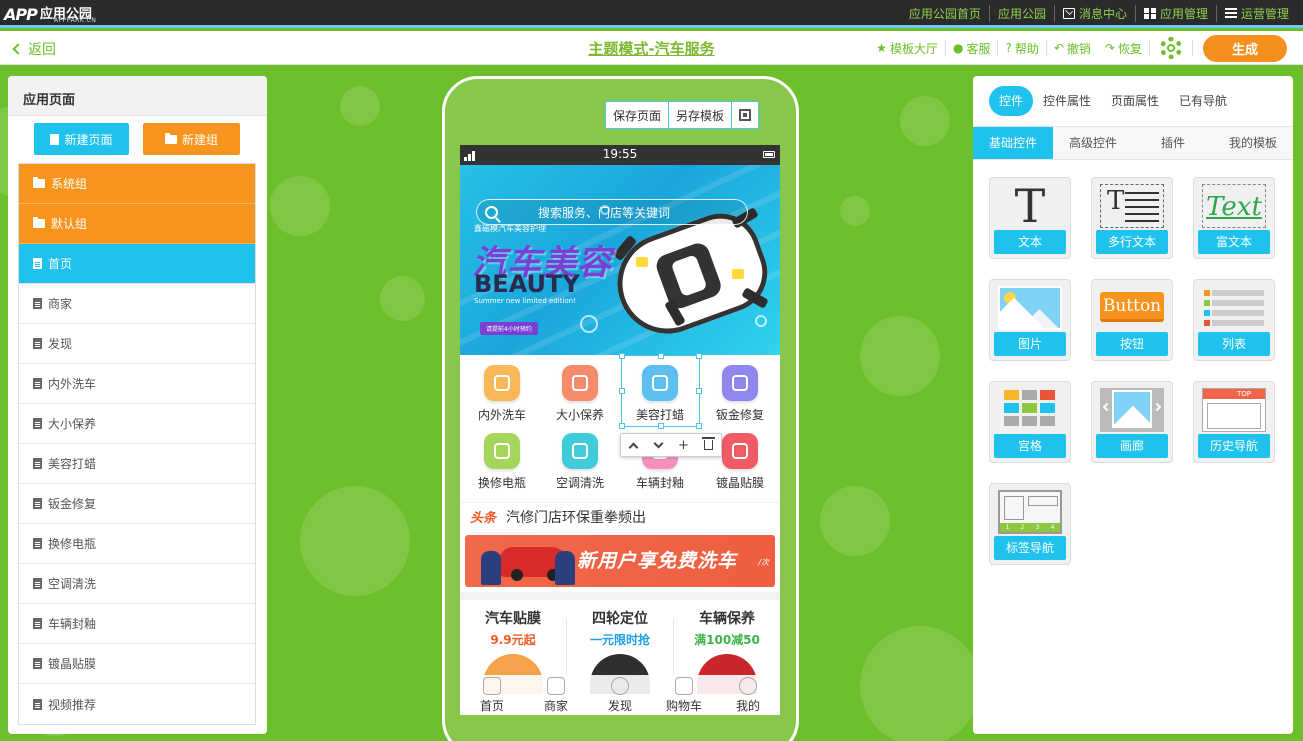 The image size is (1303, 741). I want to click on tab-widget-properties: 控件属性, so click(1067, 101).